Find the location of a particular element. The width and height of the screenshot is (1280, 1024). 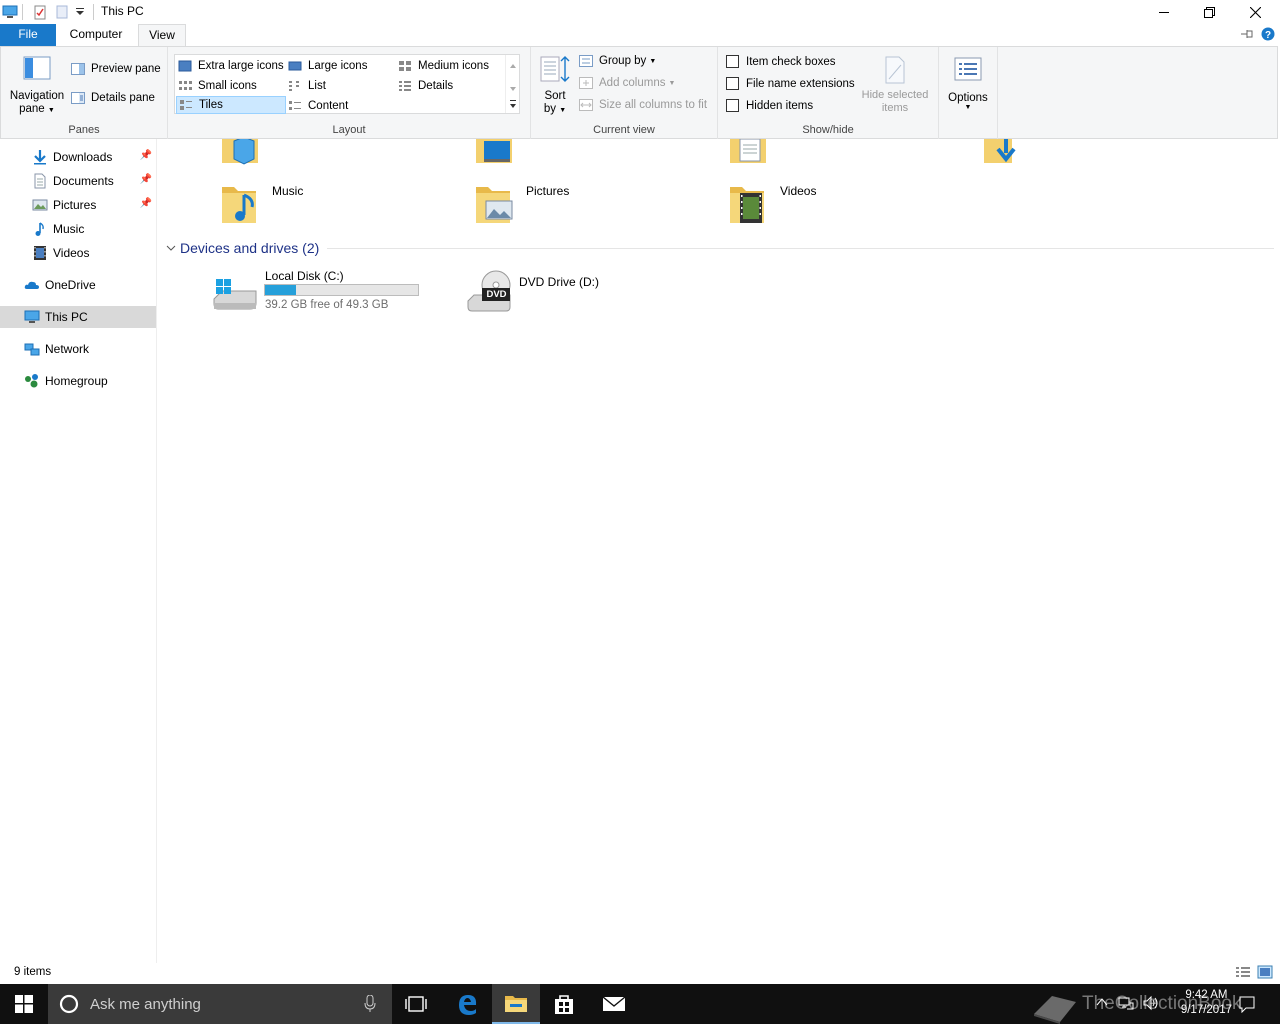

layout-details: Details is located at coordinates (452, 86).